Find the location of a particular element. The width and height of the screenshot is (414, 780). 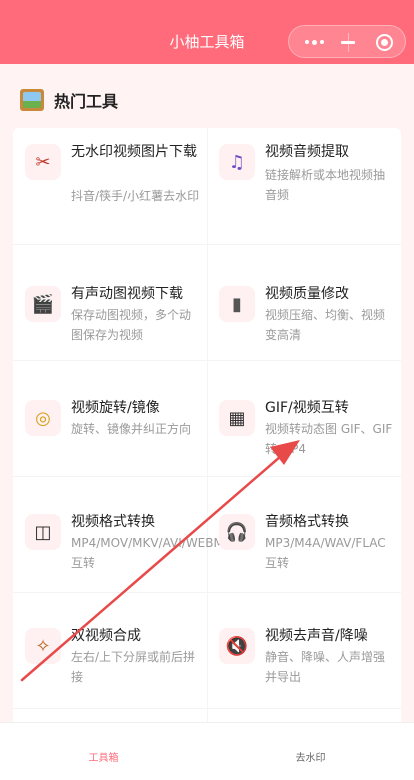

tool-name: GIF/视频互转 is located at coordinates (307, 408).